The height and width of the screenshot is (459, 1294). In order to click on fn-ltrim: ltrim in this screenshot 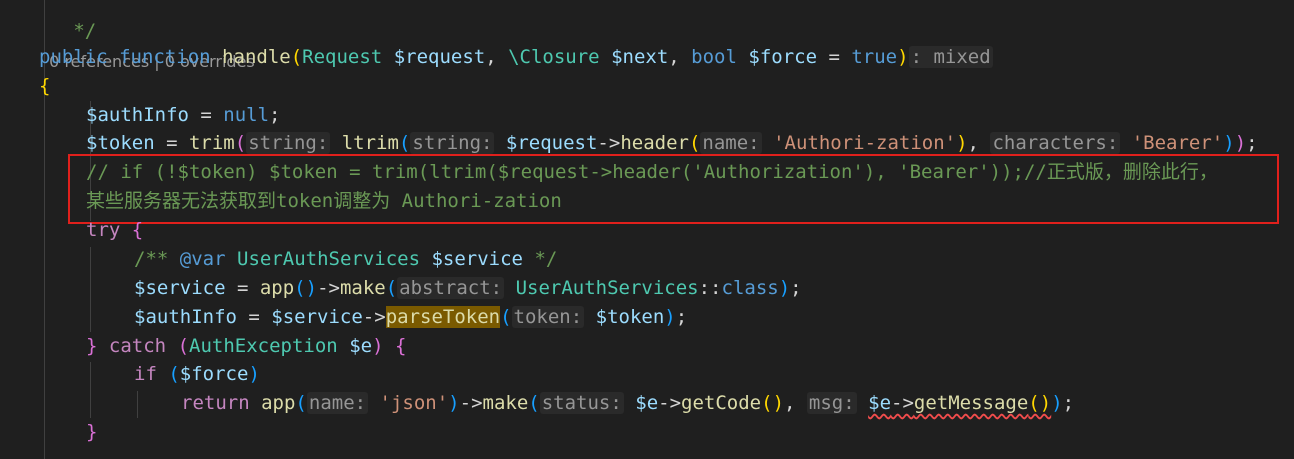, I will do `click(370, 143)`.